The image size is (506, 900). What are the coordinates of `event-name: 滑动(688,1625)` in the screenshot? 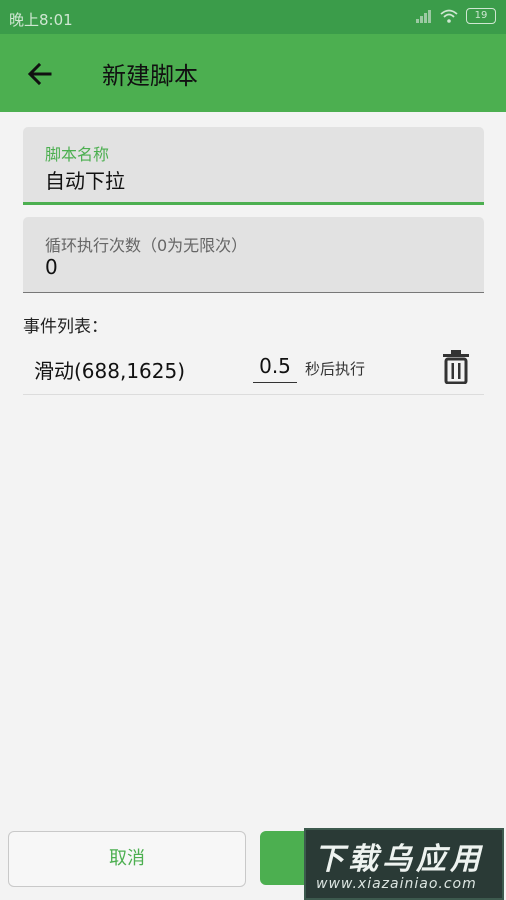 It's located at (110, 371).